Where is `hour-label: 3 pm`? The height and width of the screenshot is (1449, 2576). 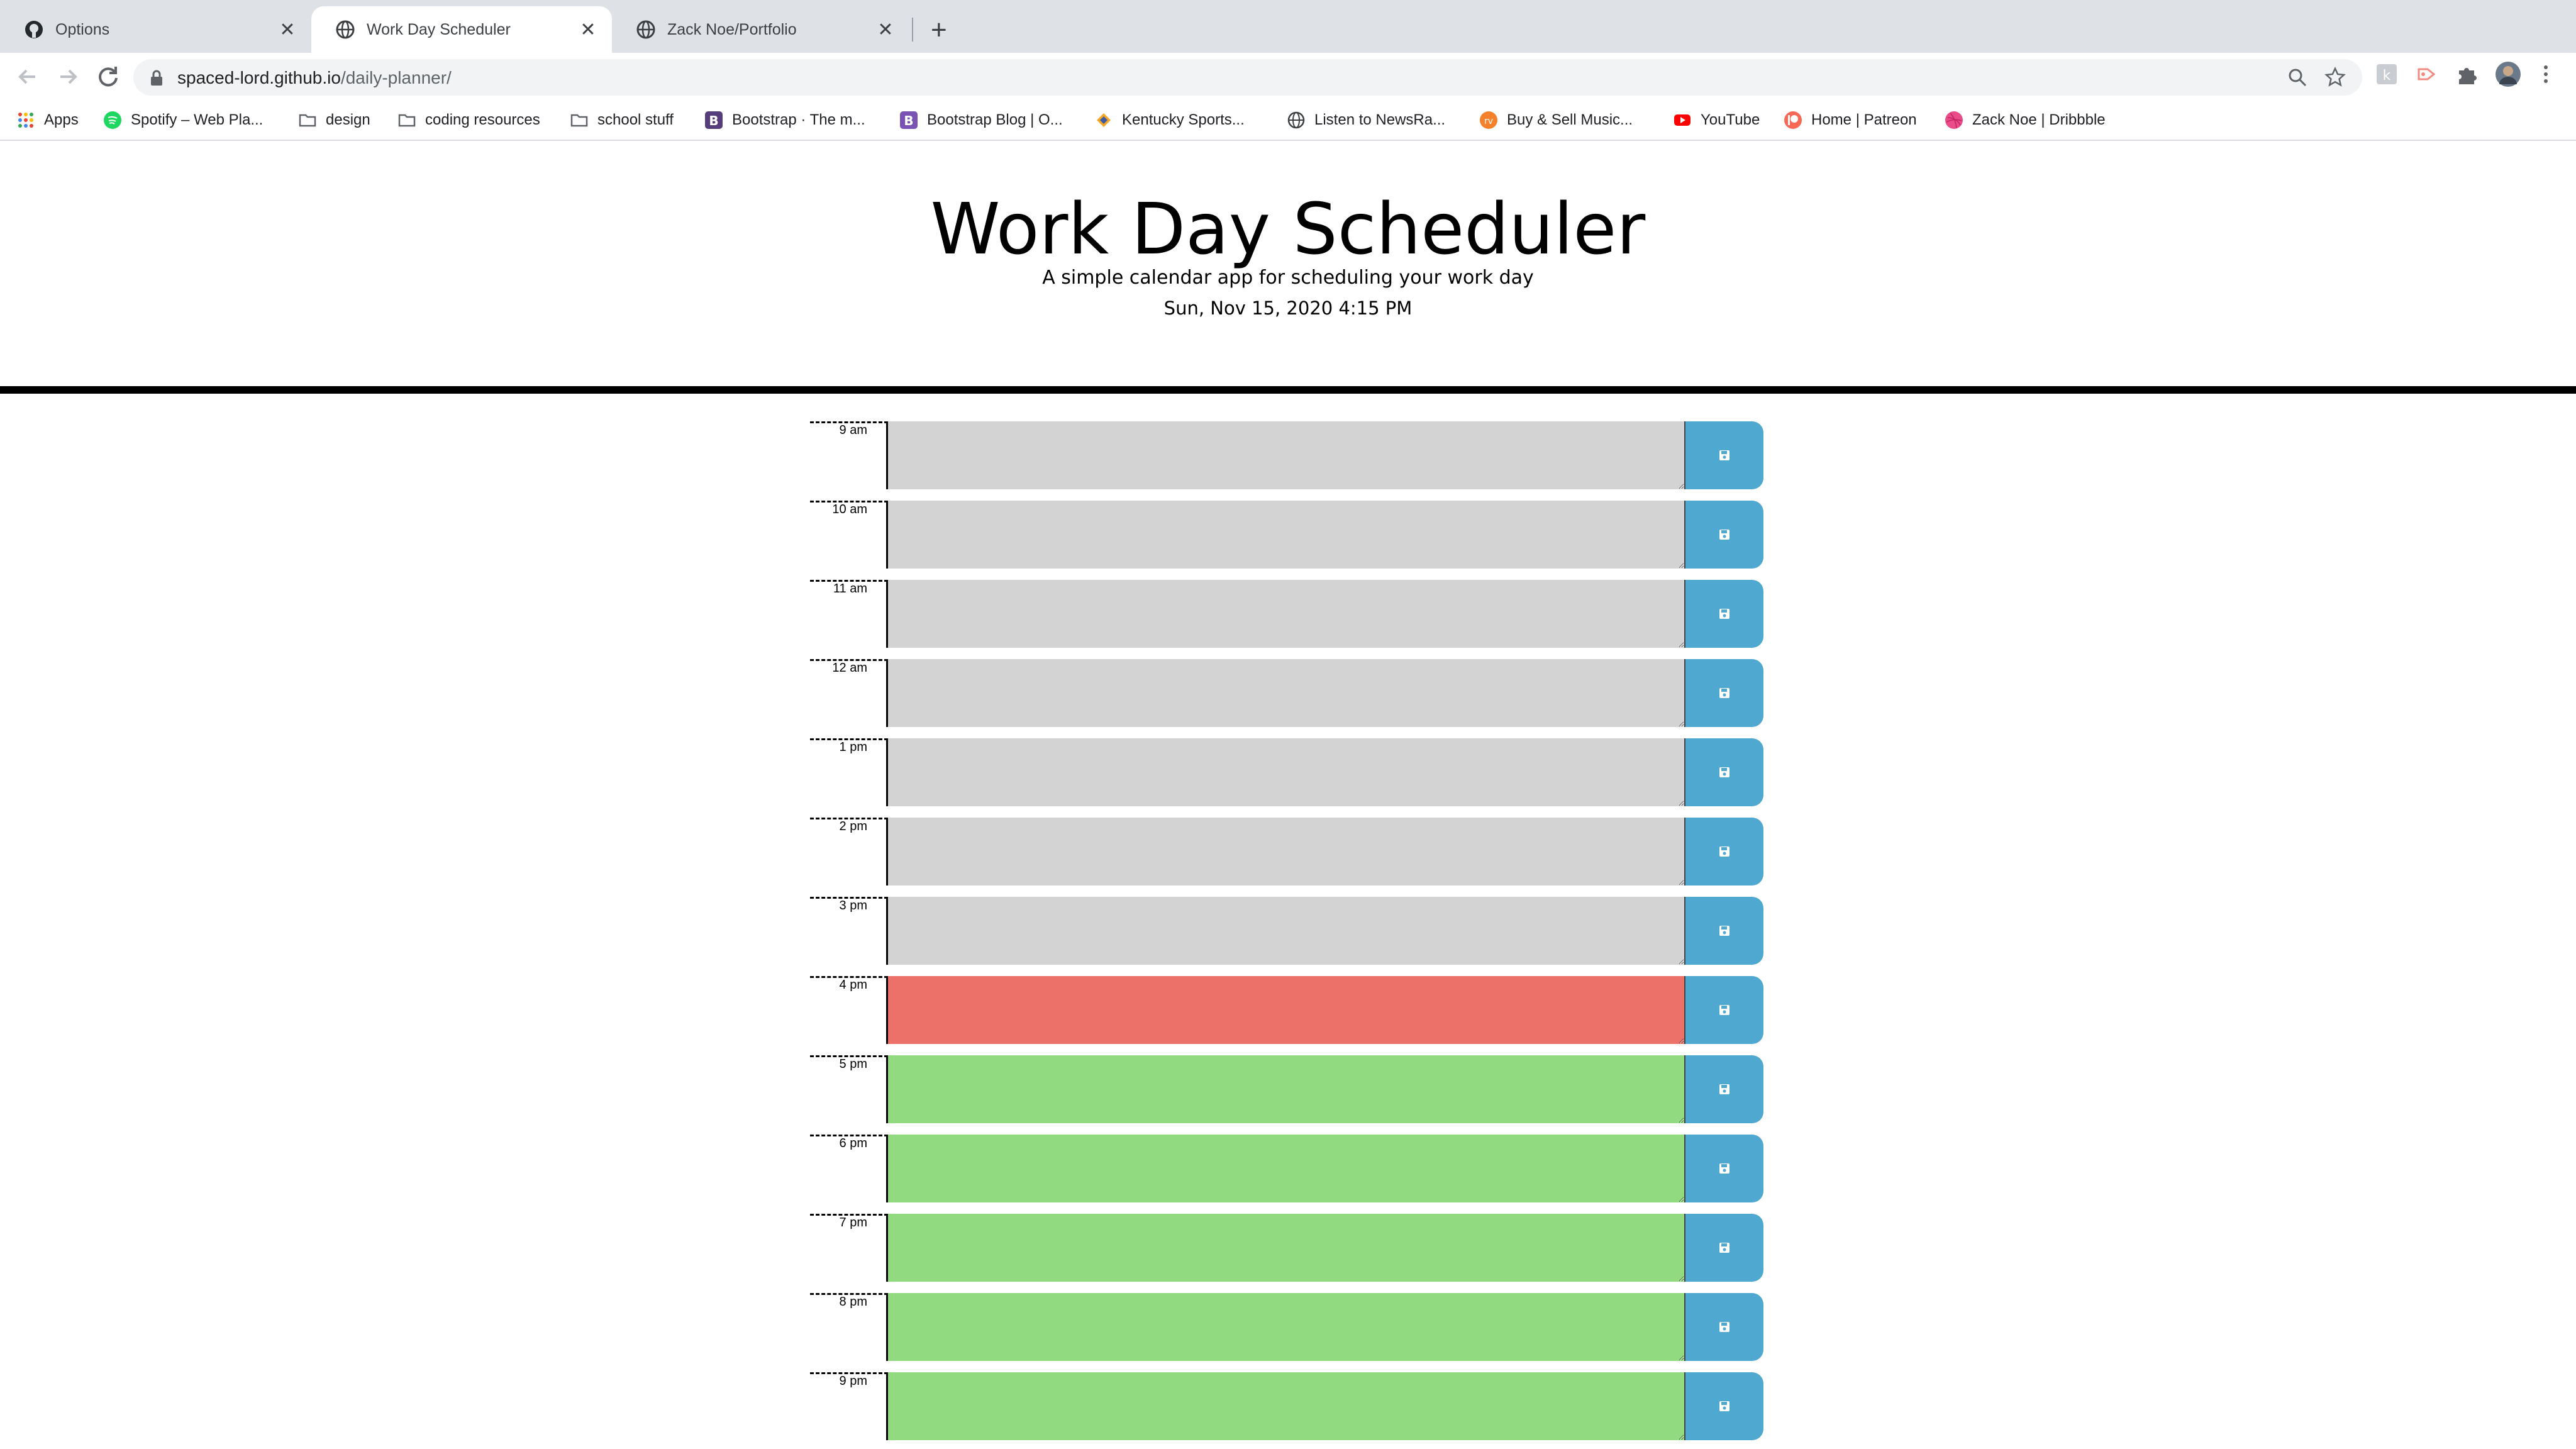
hour-label: 3 pm is located at coordinates (849, 931).